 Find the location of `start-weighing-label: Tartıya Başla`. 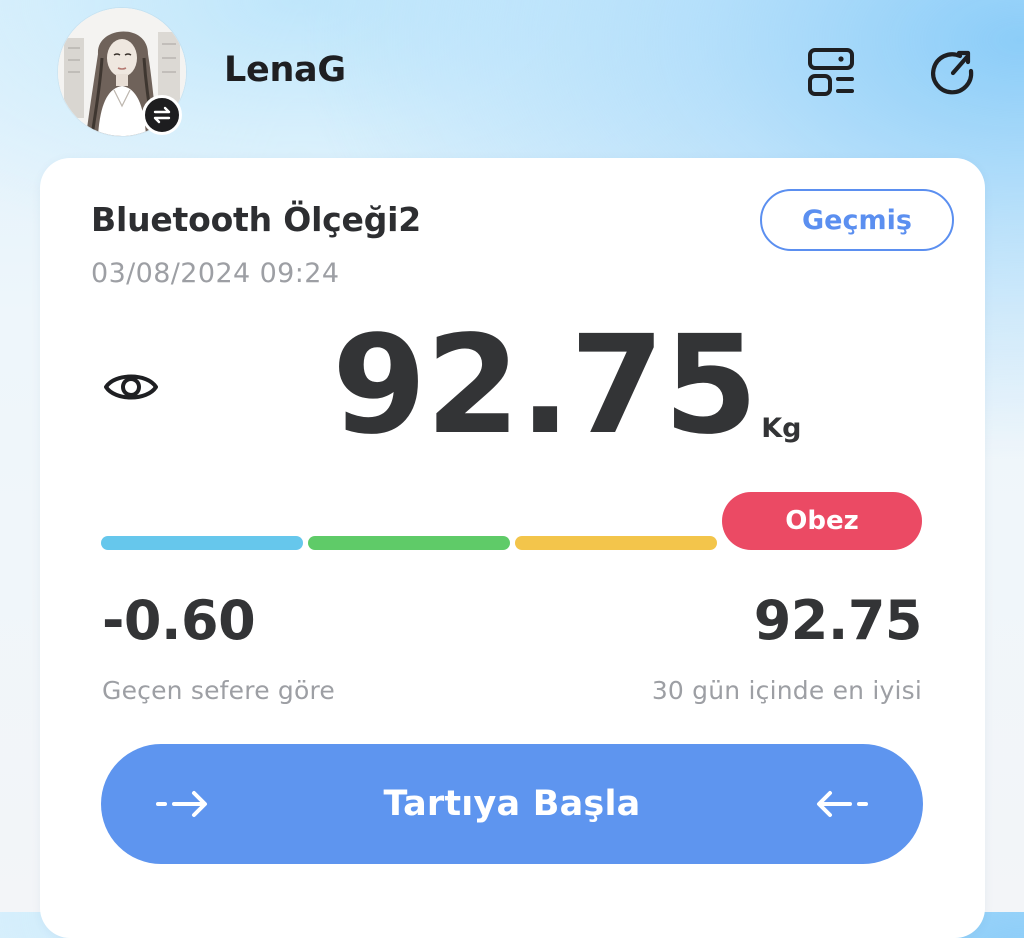

start-weighing-label: Tartıya Başla is located at coordinates (512, 804).